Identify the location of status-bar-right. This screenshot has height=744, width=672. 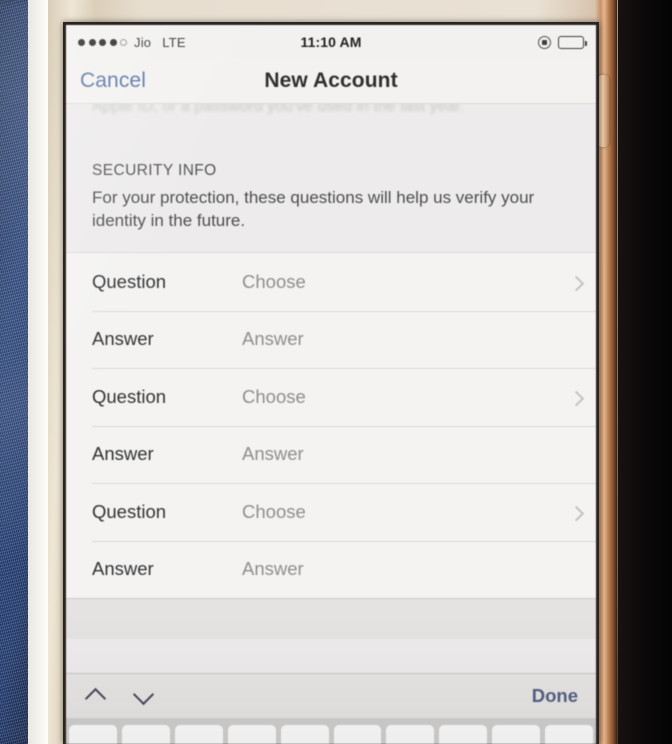
(562, 42).